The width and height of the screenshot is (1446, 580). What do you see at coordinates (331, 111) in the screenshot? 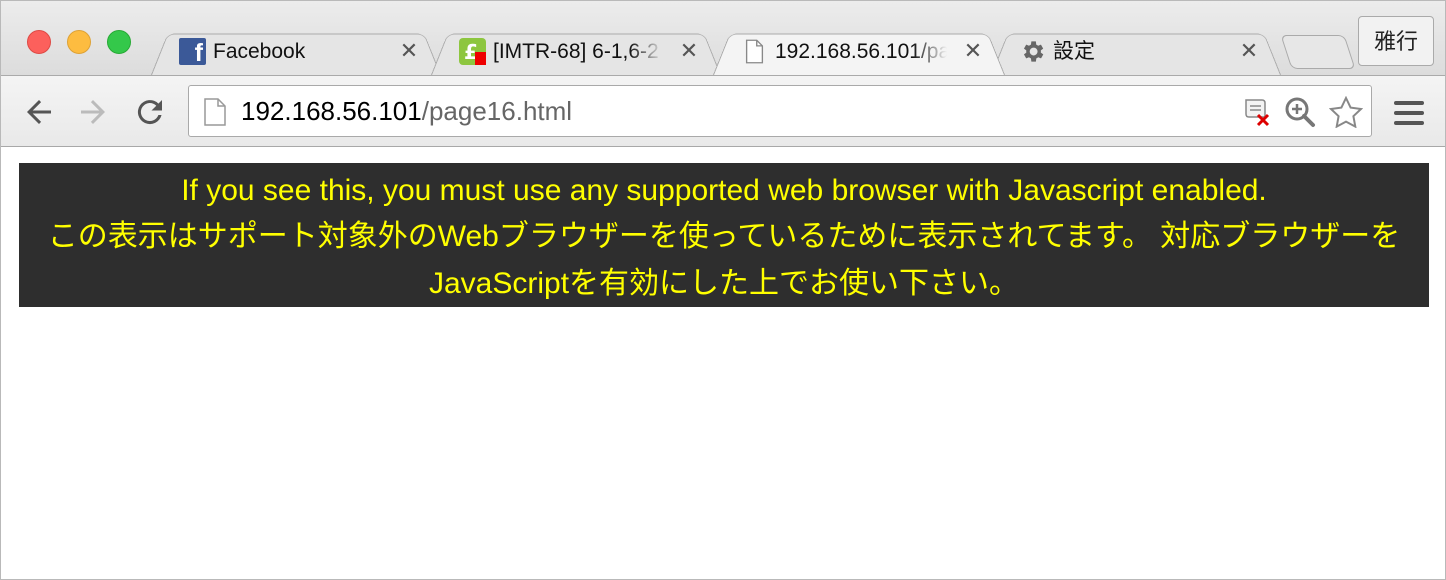
I see `url-host: 192.168.56.101` at bounding box center [331, 111].